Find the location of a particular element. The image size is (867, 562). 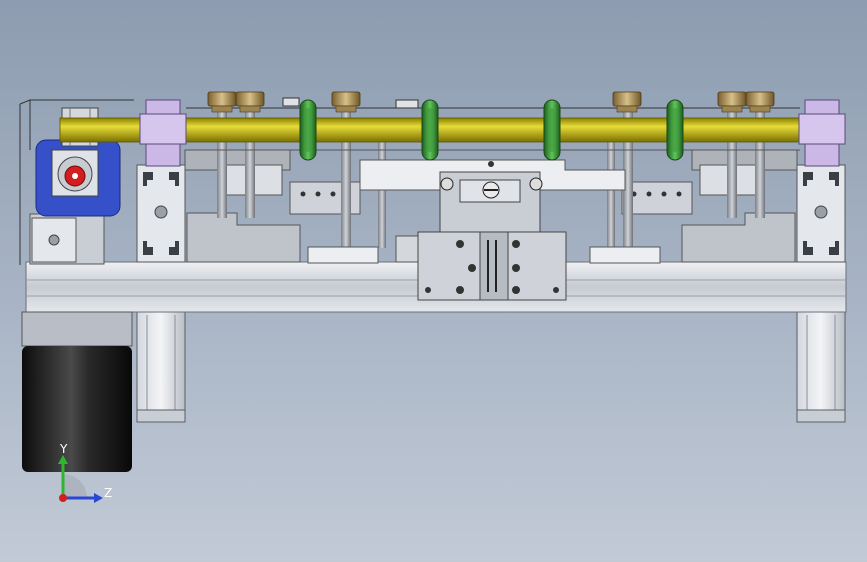

x-axis-dot is located at coordinates (63, 498).